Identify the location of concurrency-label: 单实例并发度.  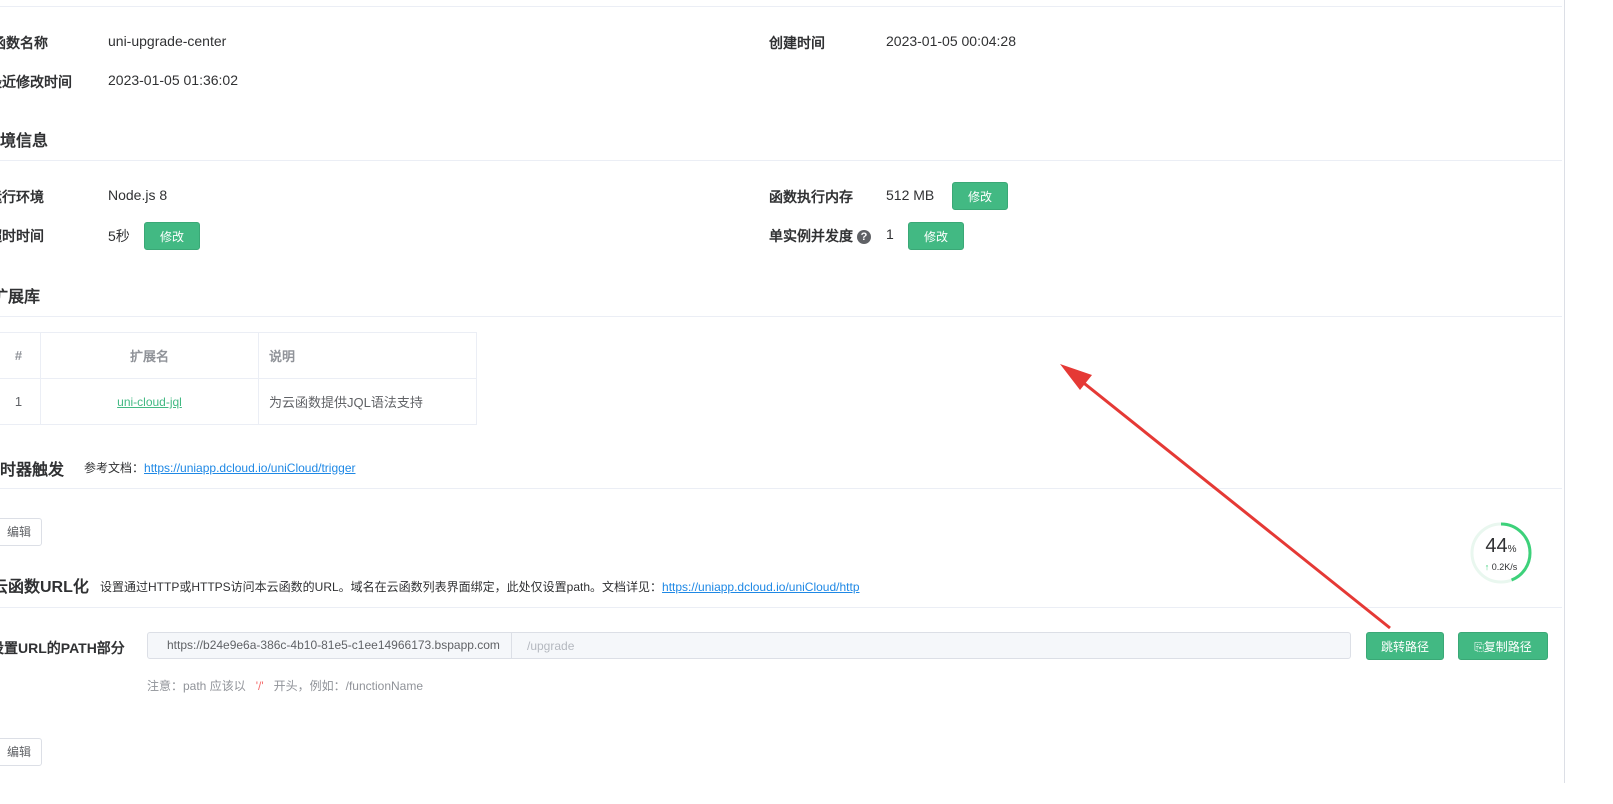
(811, 236).